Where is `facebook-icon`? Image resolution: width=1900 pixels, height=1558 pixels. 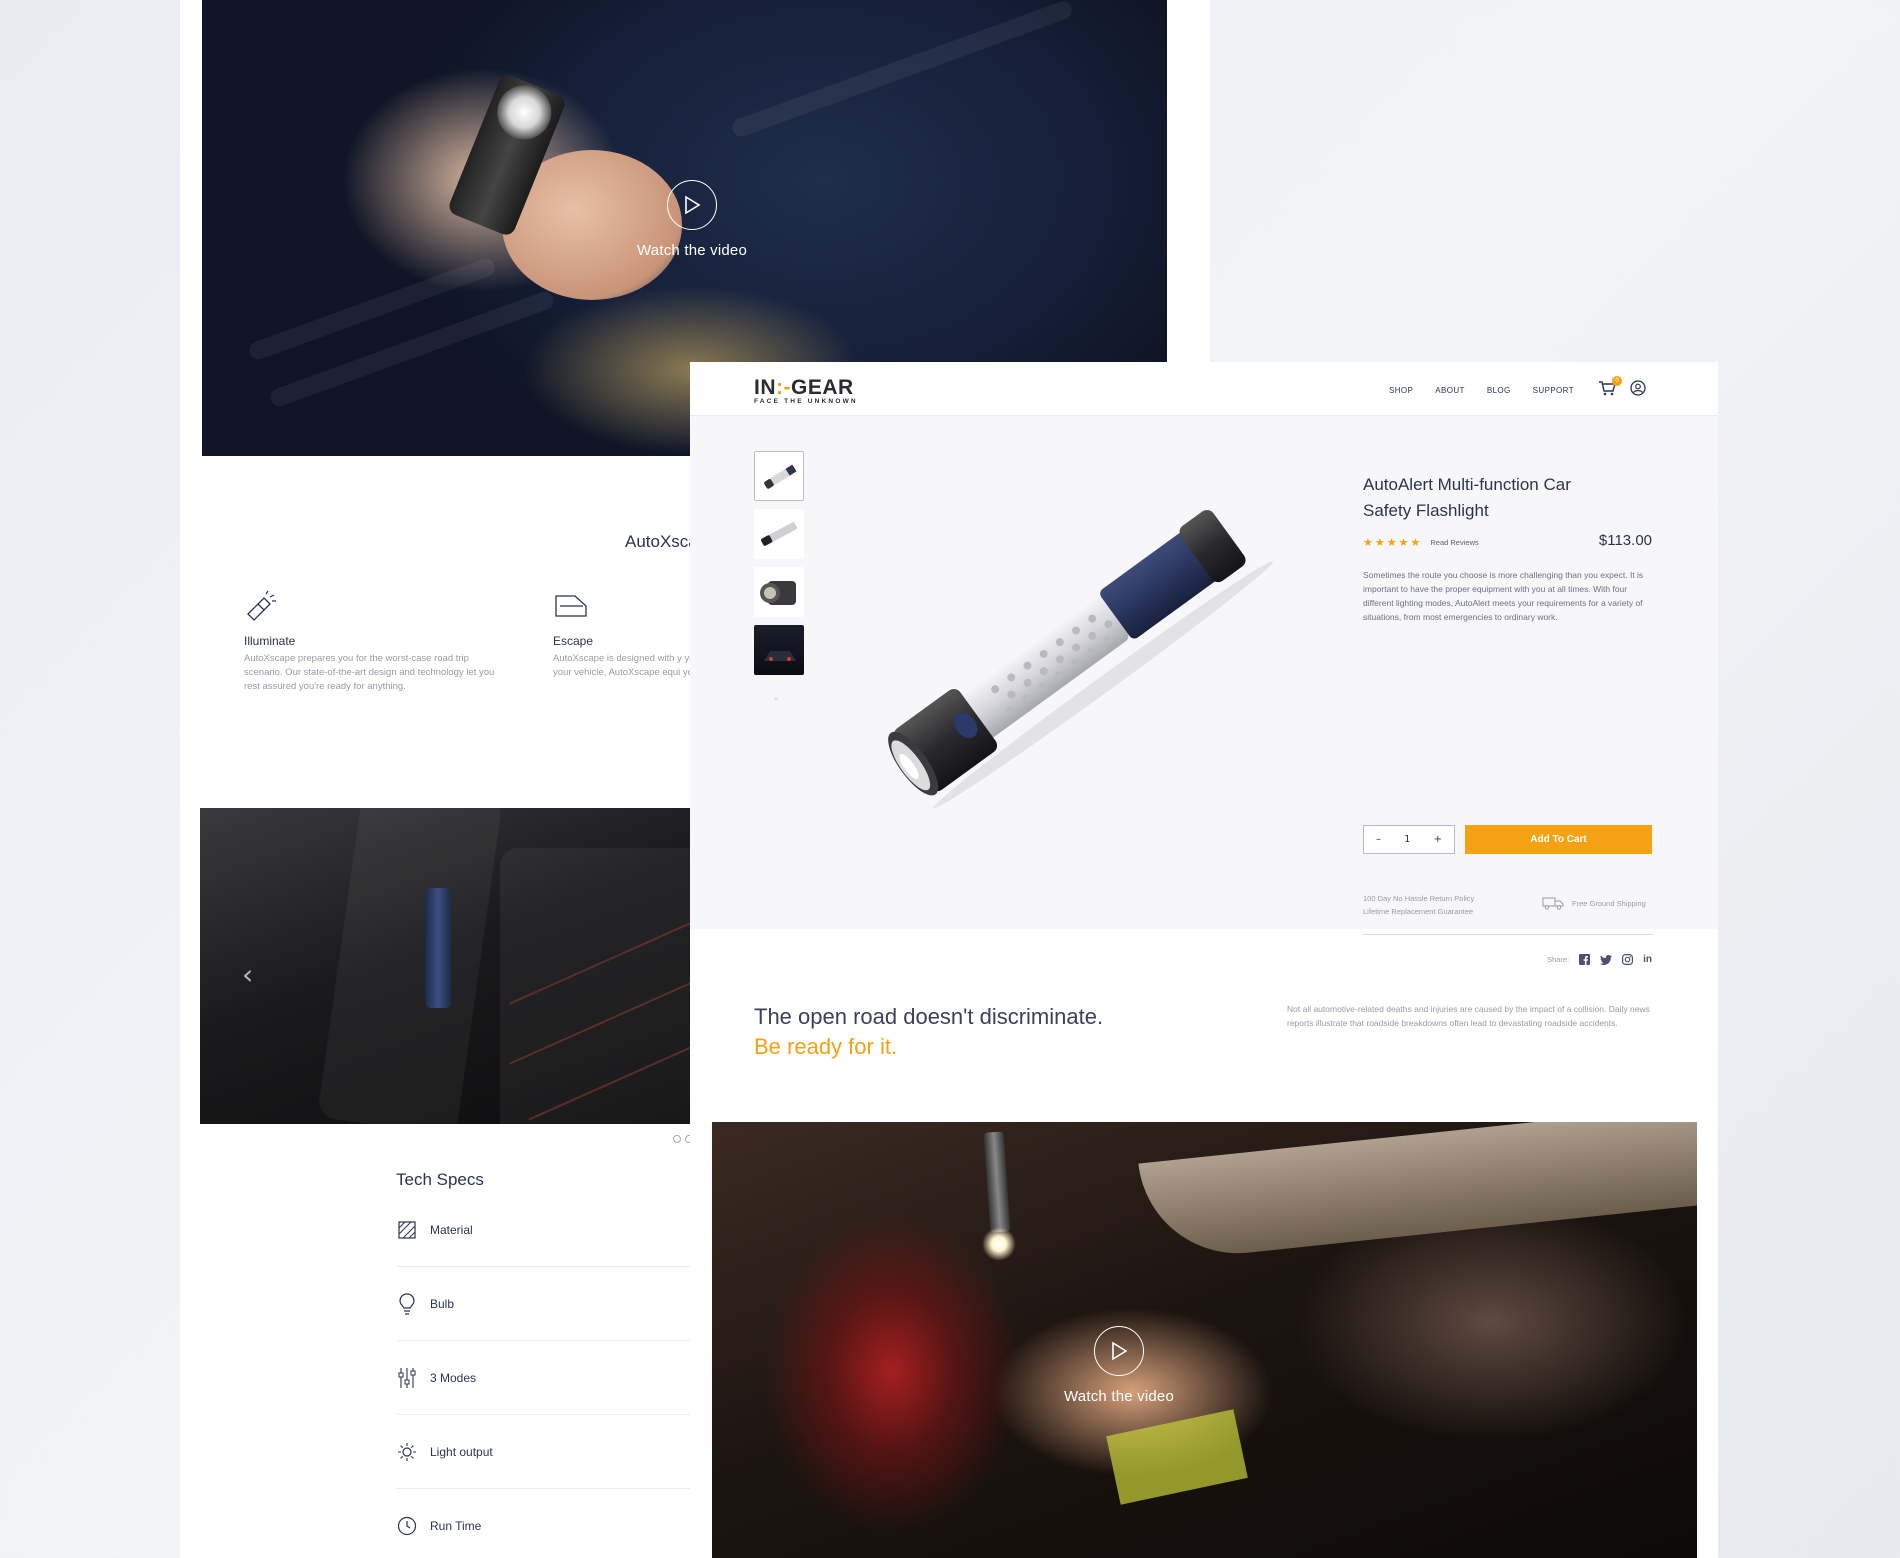
facebook-icon is located at coordinates (1585, 959).